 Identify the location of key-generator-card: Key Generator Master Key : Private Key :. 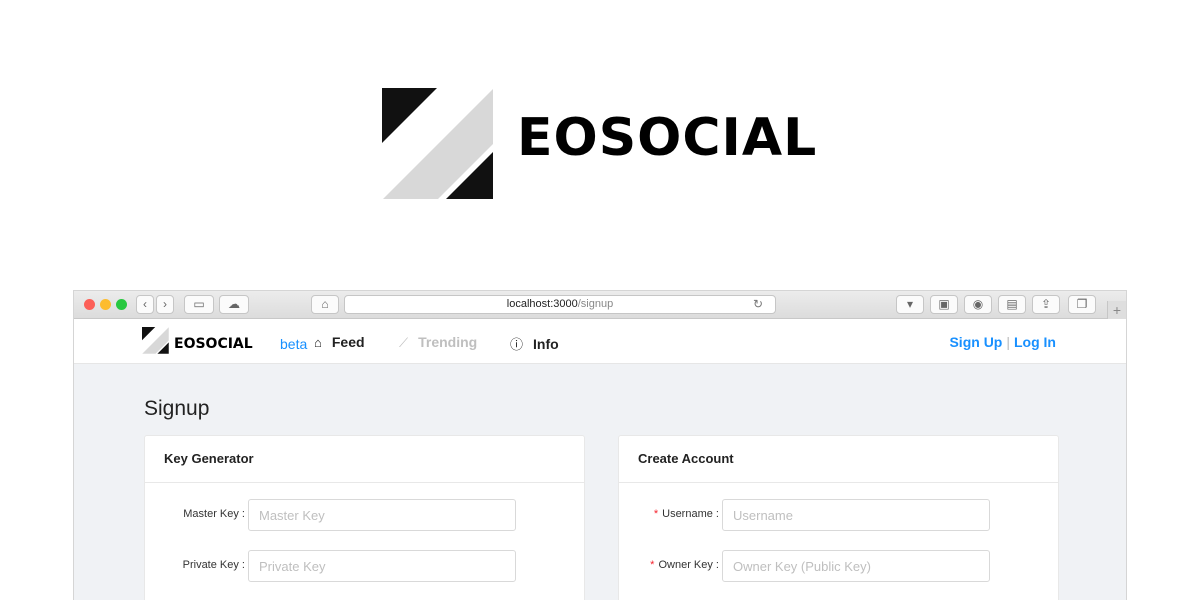
(364, 517).